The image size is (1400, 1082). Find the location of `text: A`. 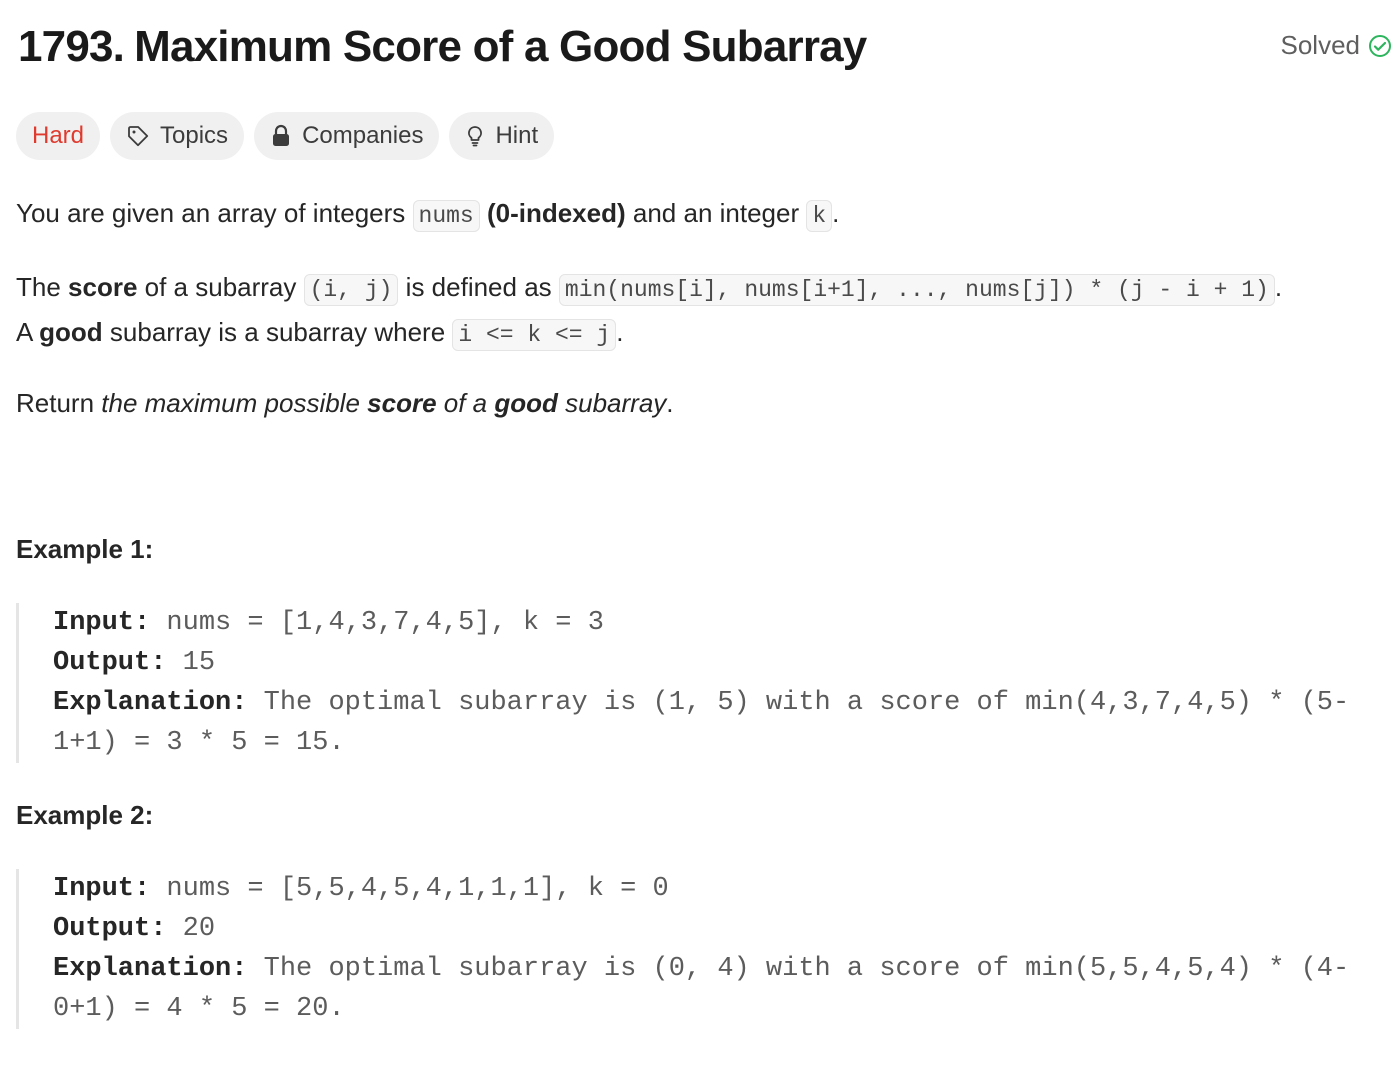

text: A is located at coordinates (28, 332).